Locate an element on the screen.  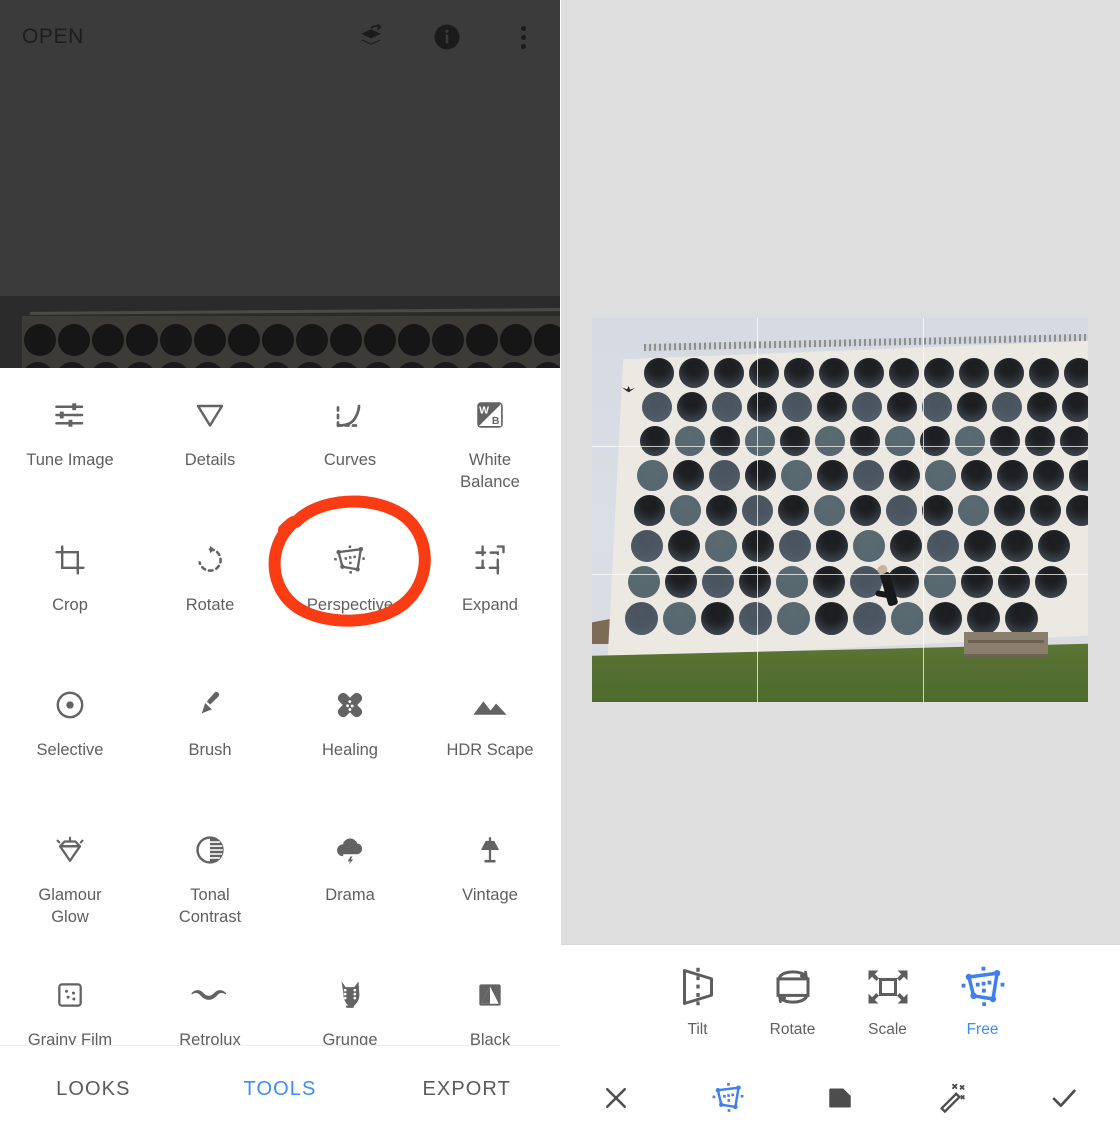
tool-tune-image: Tune Image is located at coordinates (70, 440).